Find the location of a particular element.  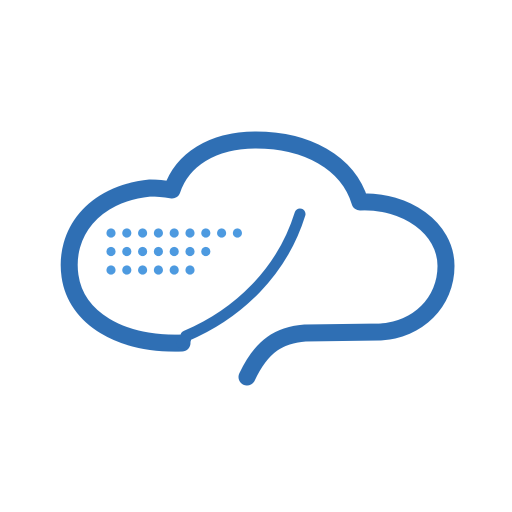

dot-grid is located at coordinates (174, 251).